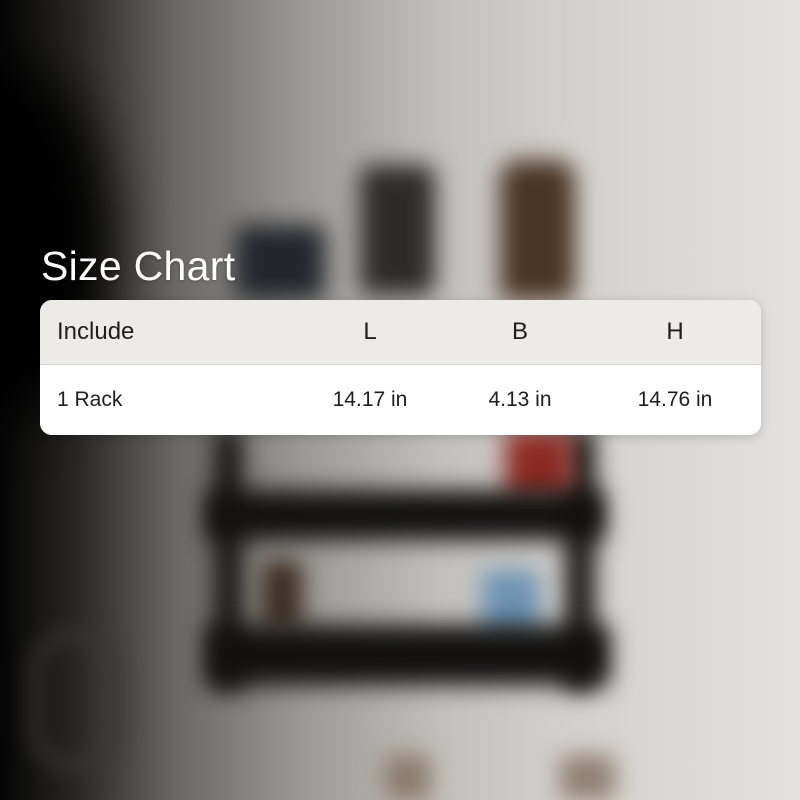 The width and height of the screenshot is (800, 800). Describe the element at coordinates (138, 266) in the screenshot. I see `size-chart-title: Size Chart` at that location.